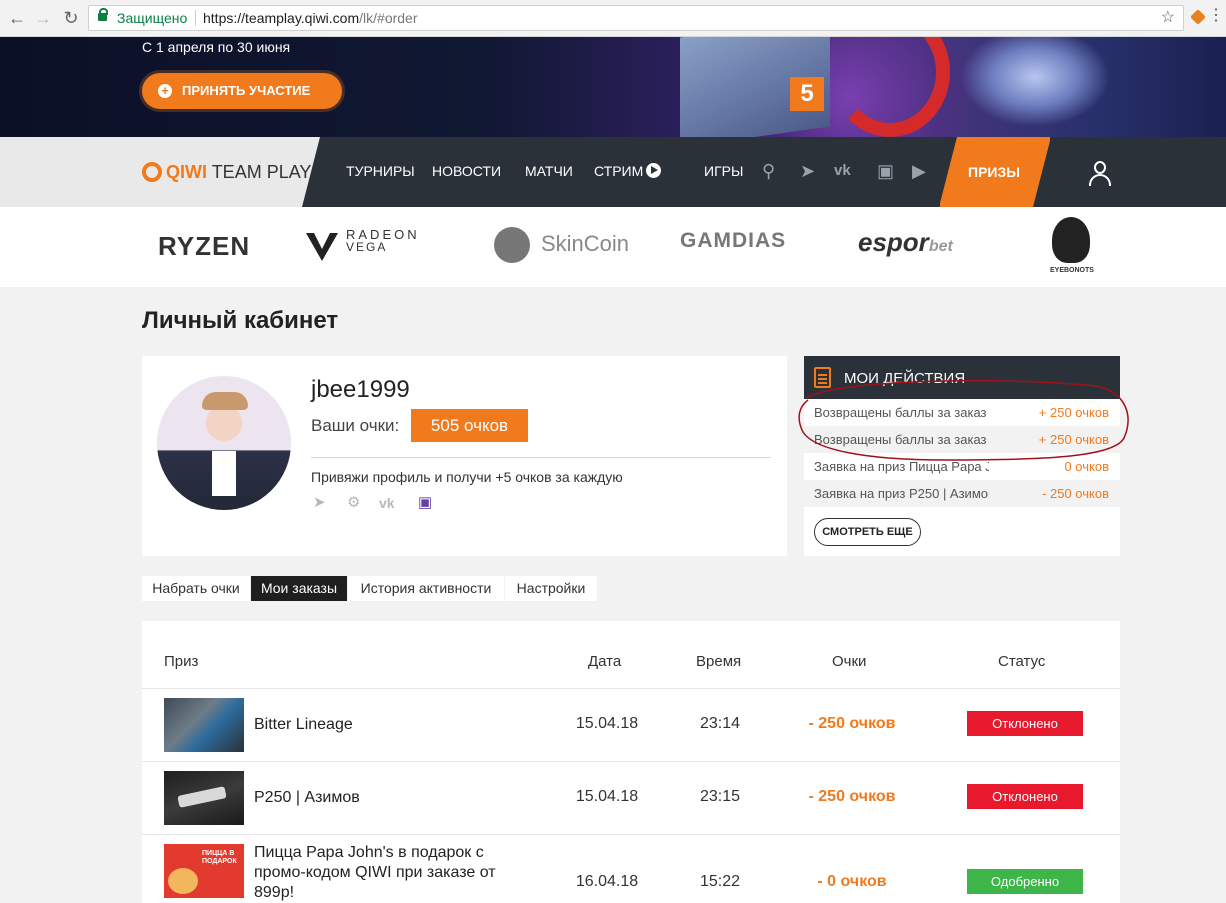 Image resolution: width=1226 pixels, height=903 pixels. Describe the element at coordinates (852, 881) in the screenshot. I see `order-points: - 0 очков` at that location.